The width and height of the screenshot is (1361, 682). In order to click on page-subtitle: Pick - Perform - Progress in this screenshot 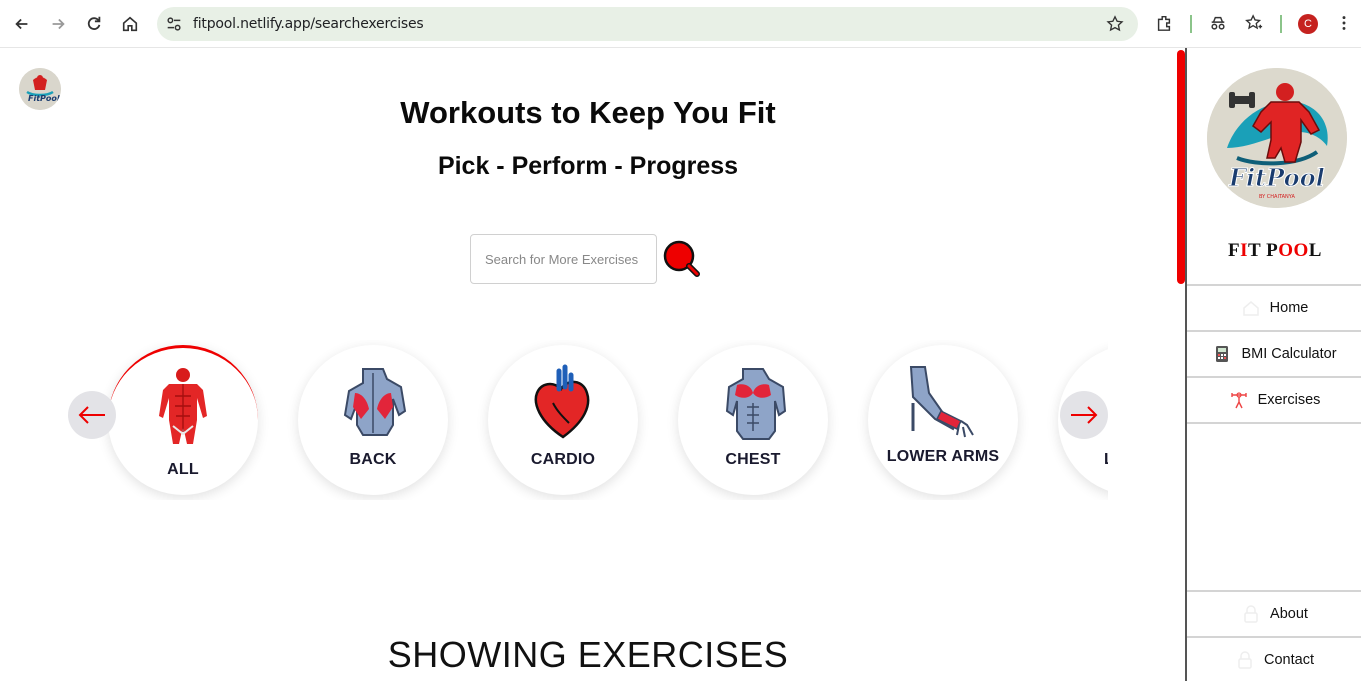, I will do `click(588, 166)`.